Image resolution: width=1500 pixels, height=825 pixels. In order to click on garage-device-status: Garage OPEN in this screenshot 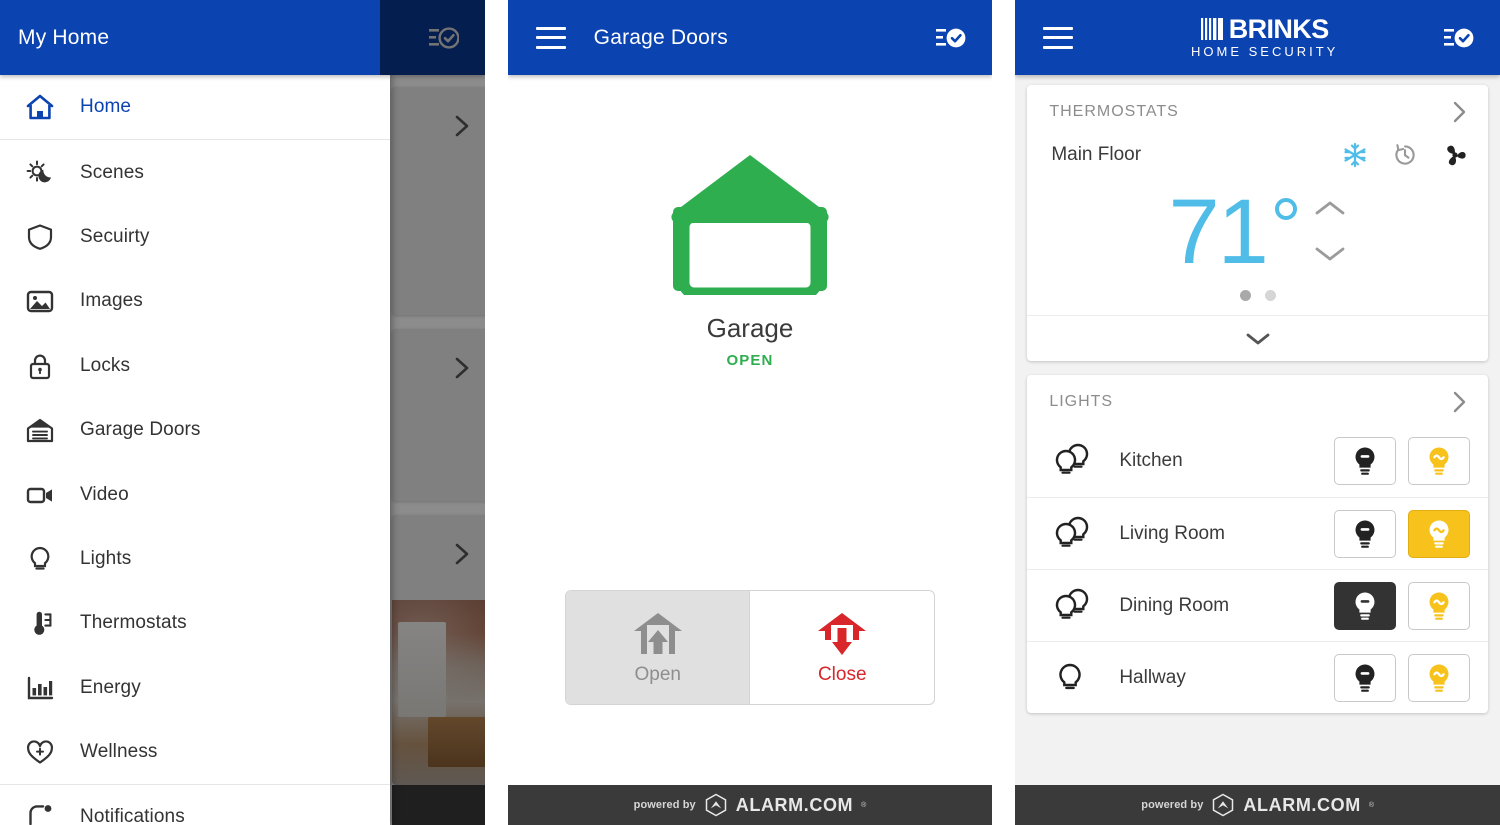, I will do `click(750, 258)`.